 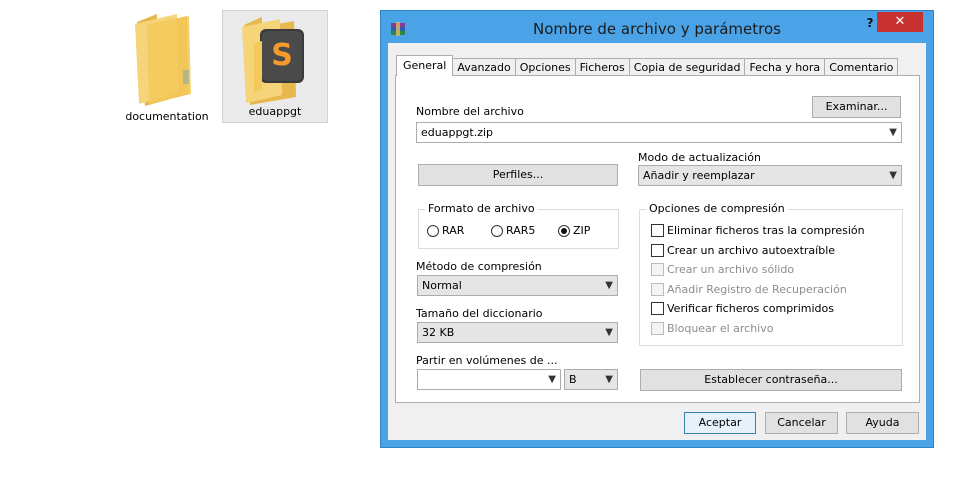 I want to click on sublime-folder-icon: S, so click(x=273, y=61).